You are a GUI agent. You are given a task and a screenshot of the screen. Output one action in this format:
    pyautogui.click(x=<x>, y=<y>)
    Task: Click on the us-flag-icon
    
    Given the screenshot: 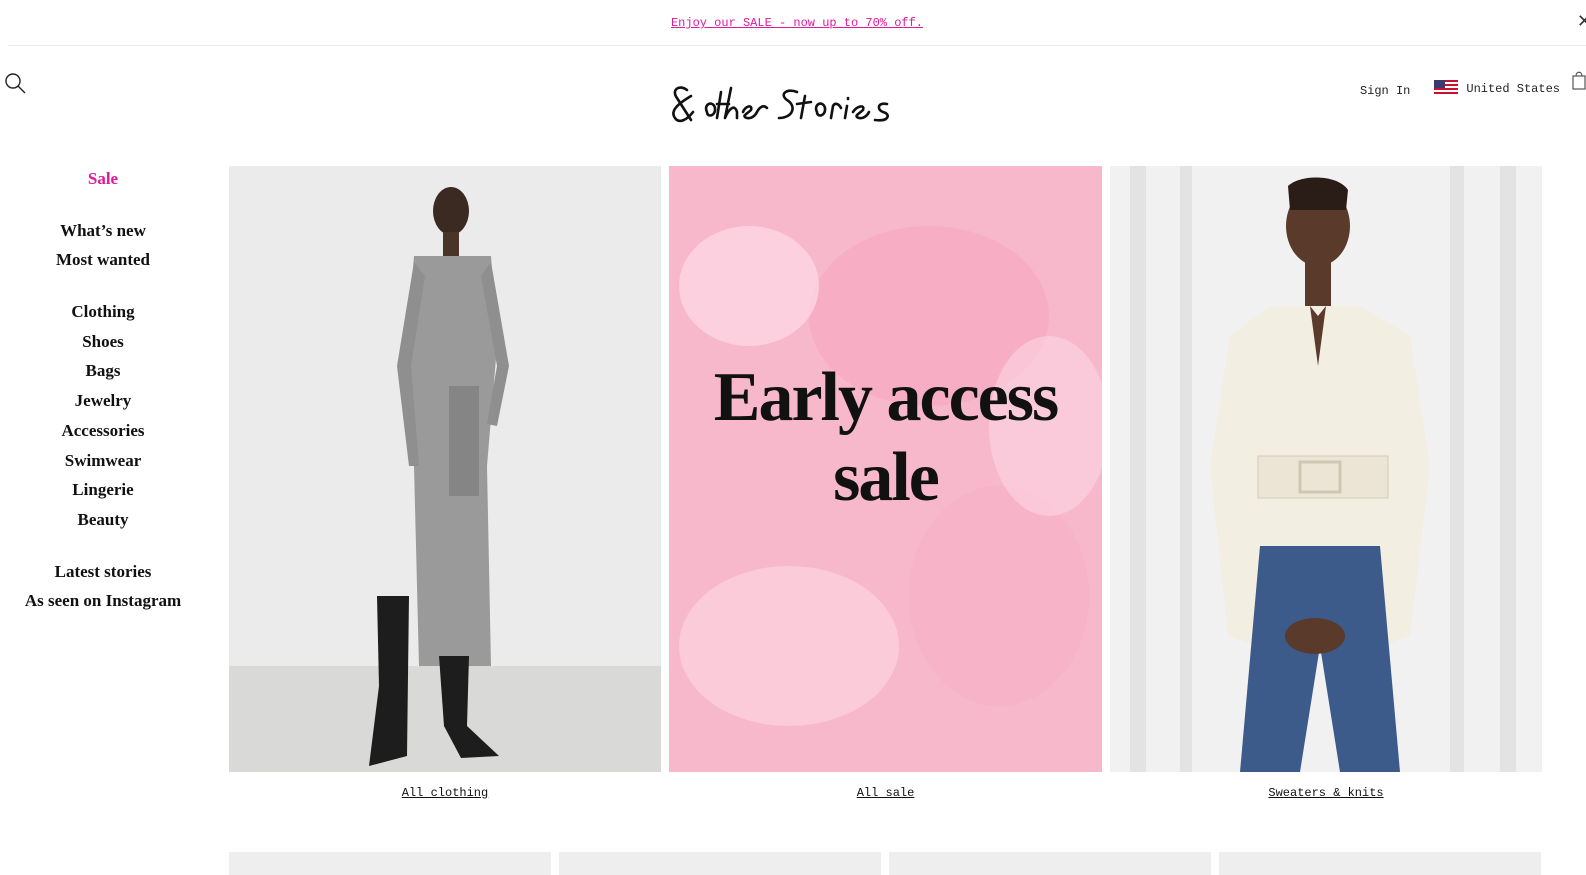 What is the action you would take?
    pyautogui.click(x=1446, y=87)
    